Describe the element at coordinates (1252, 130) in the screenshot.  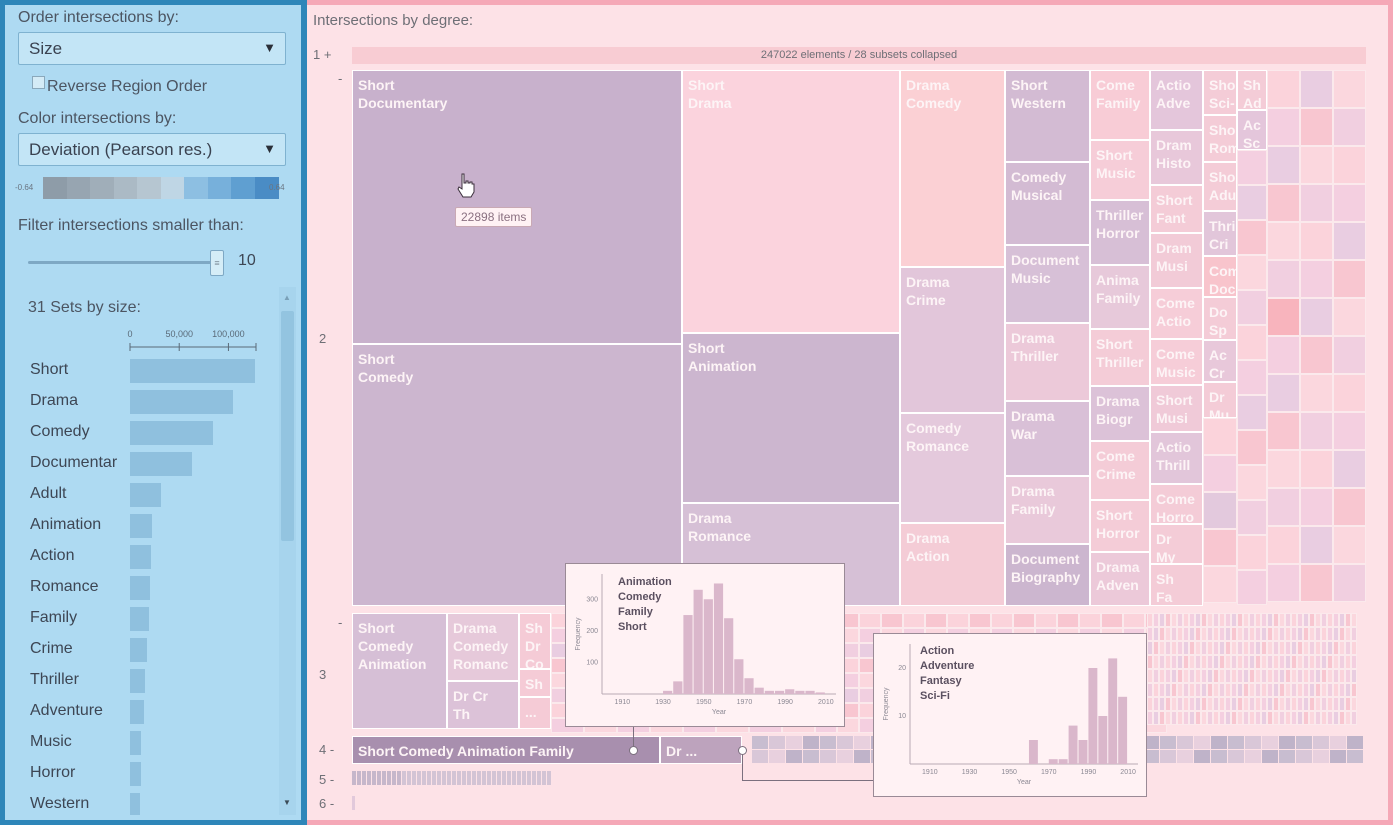
I see `intersection-cell: Ac Sc` at that location.